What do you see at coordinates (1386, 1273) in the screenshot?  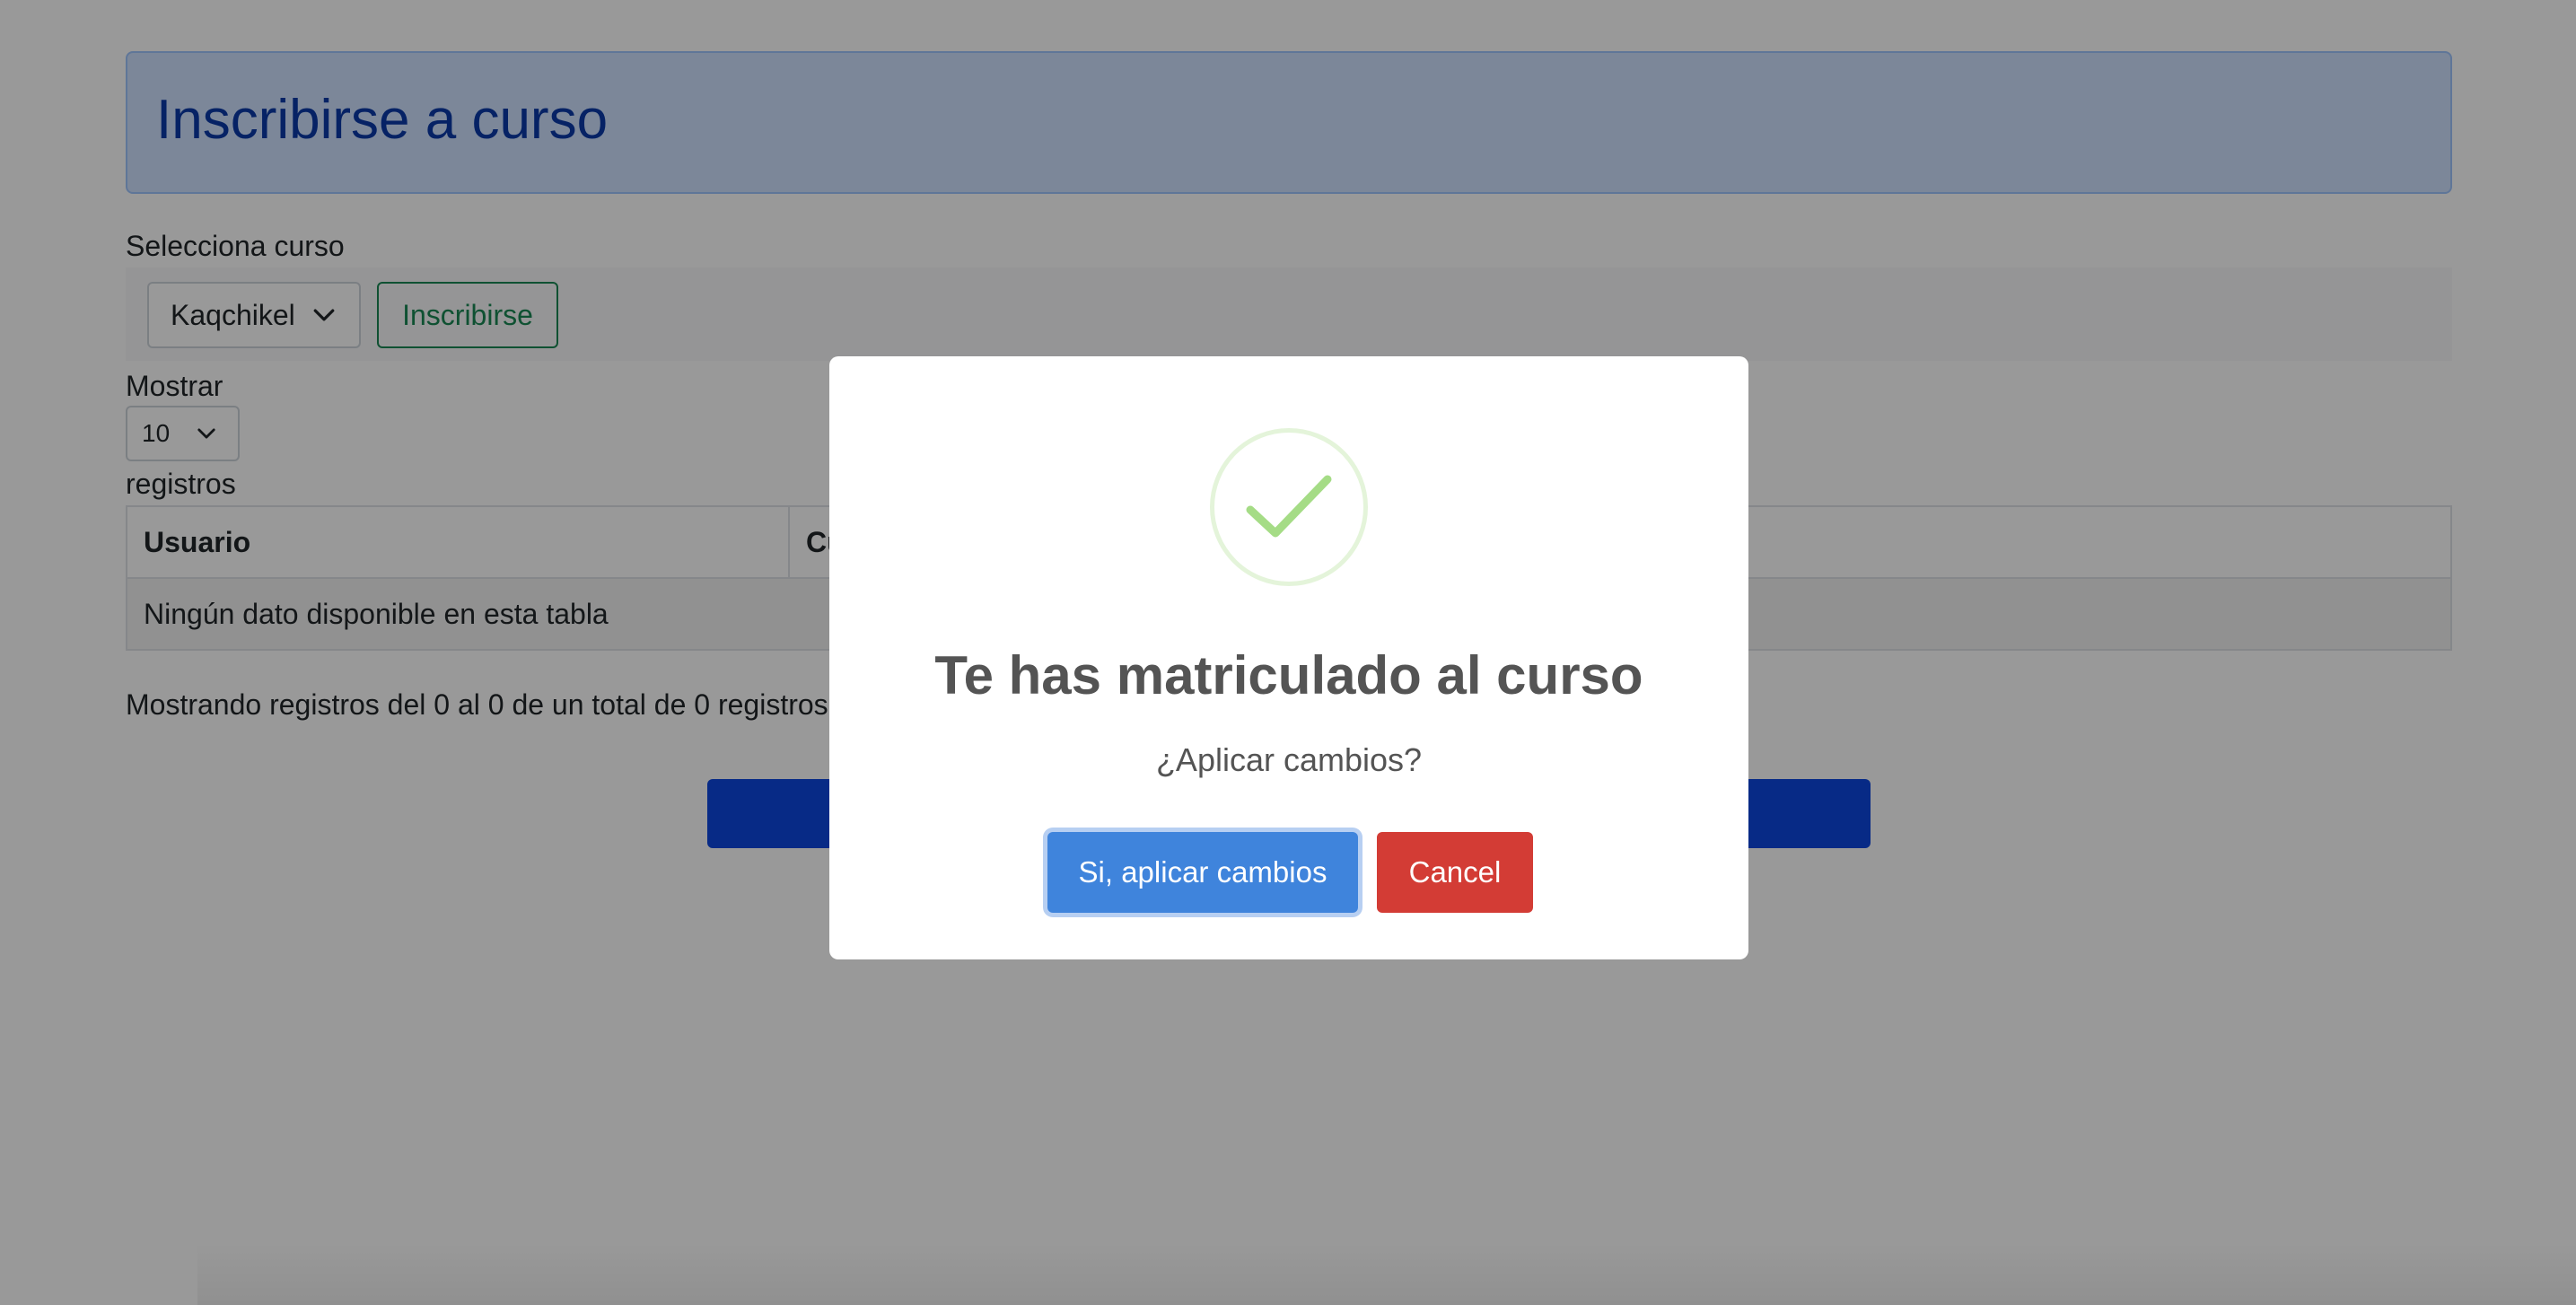 I see `backdrop-shadow` at bounding box center [1386, 1273].